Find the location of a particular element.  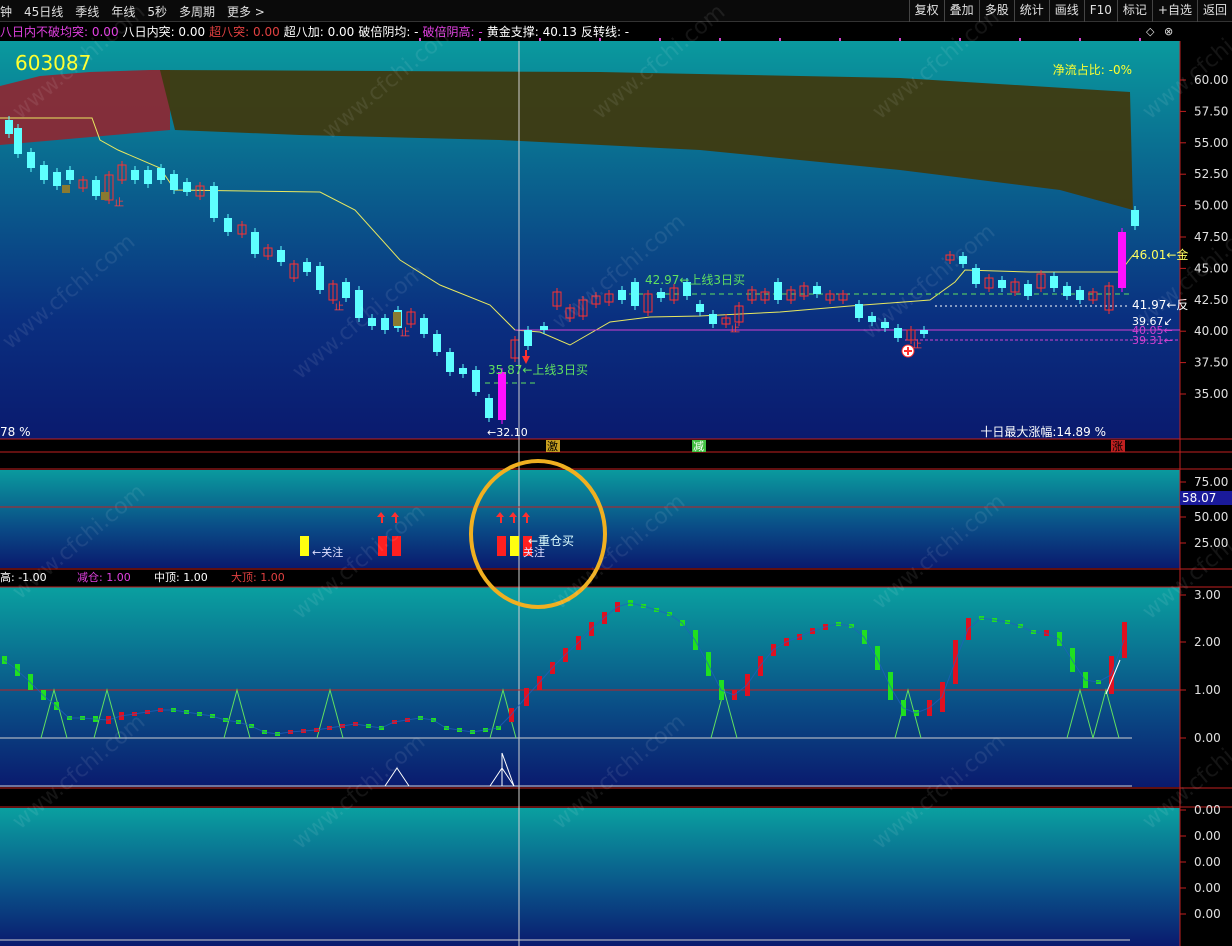

panel2-highlight-value: 58.07 is located at coordinates (1199, 498).